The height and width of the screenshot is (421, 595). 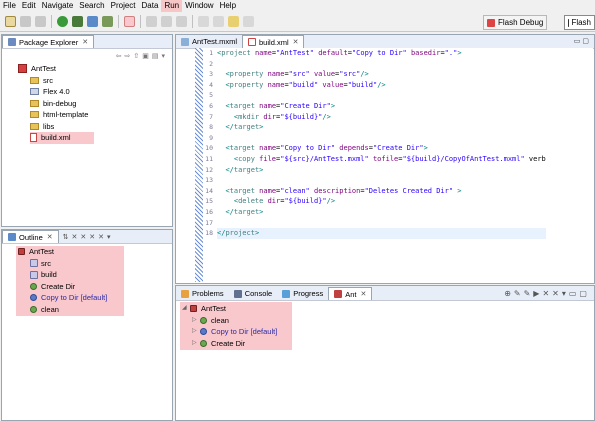 What do you see at coordinates (101, 310) in the screenshot?
I see `outline-item-clean: clean` at bounding box center [101, 310].